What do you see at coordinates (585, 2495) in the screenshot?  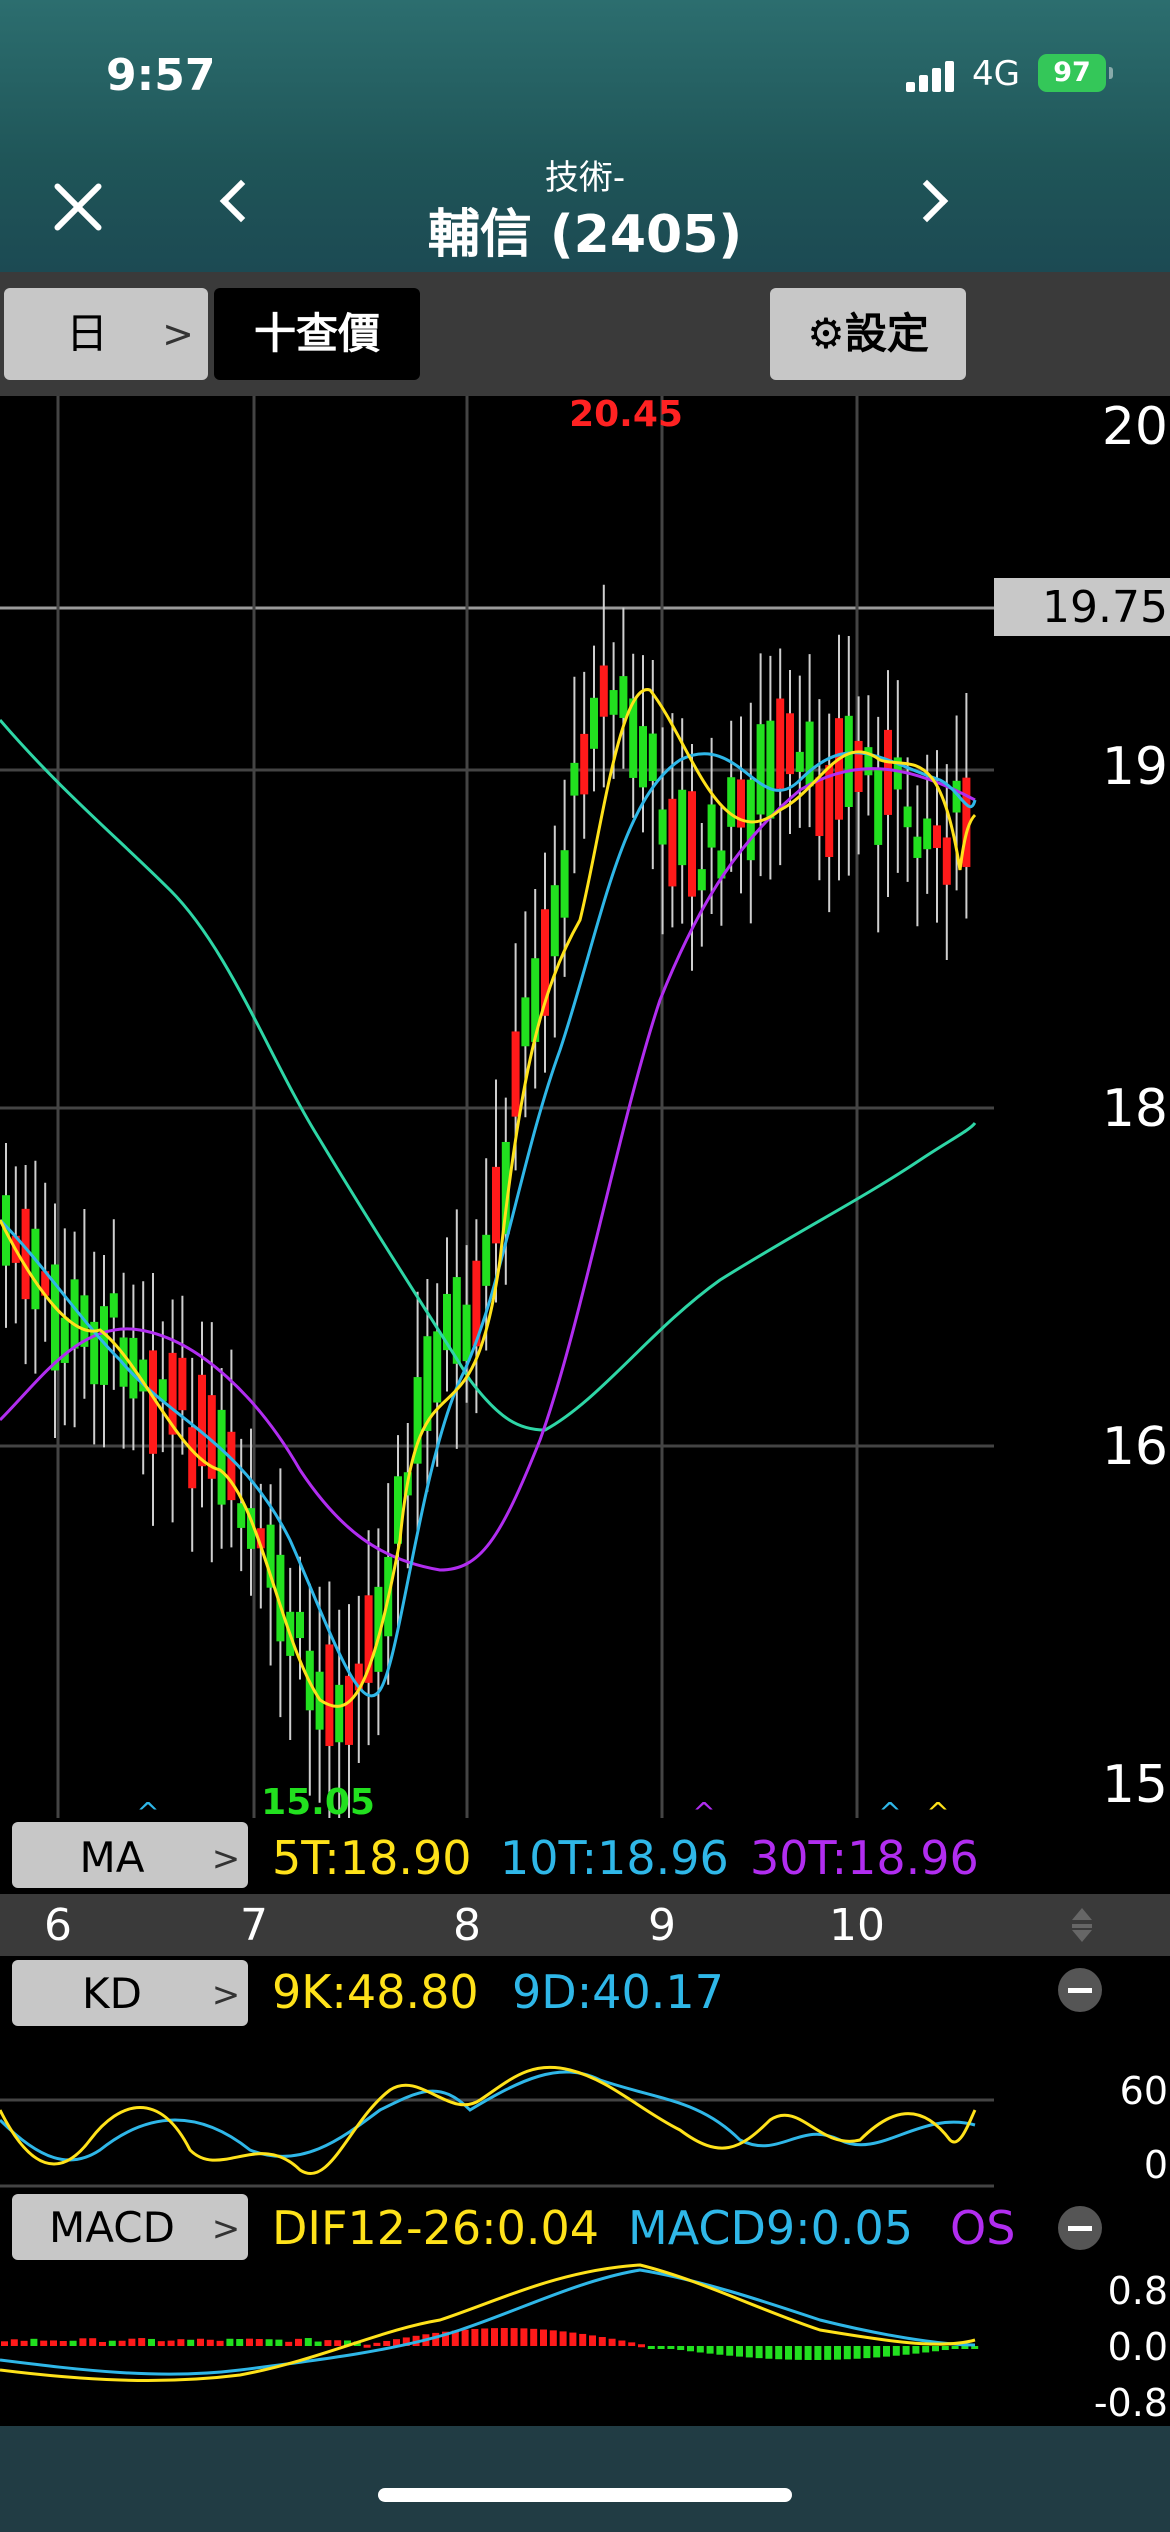 I see `home-indicator` at bounding box center [585, 2495].